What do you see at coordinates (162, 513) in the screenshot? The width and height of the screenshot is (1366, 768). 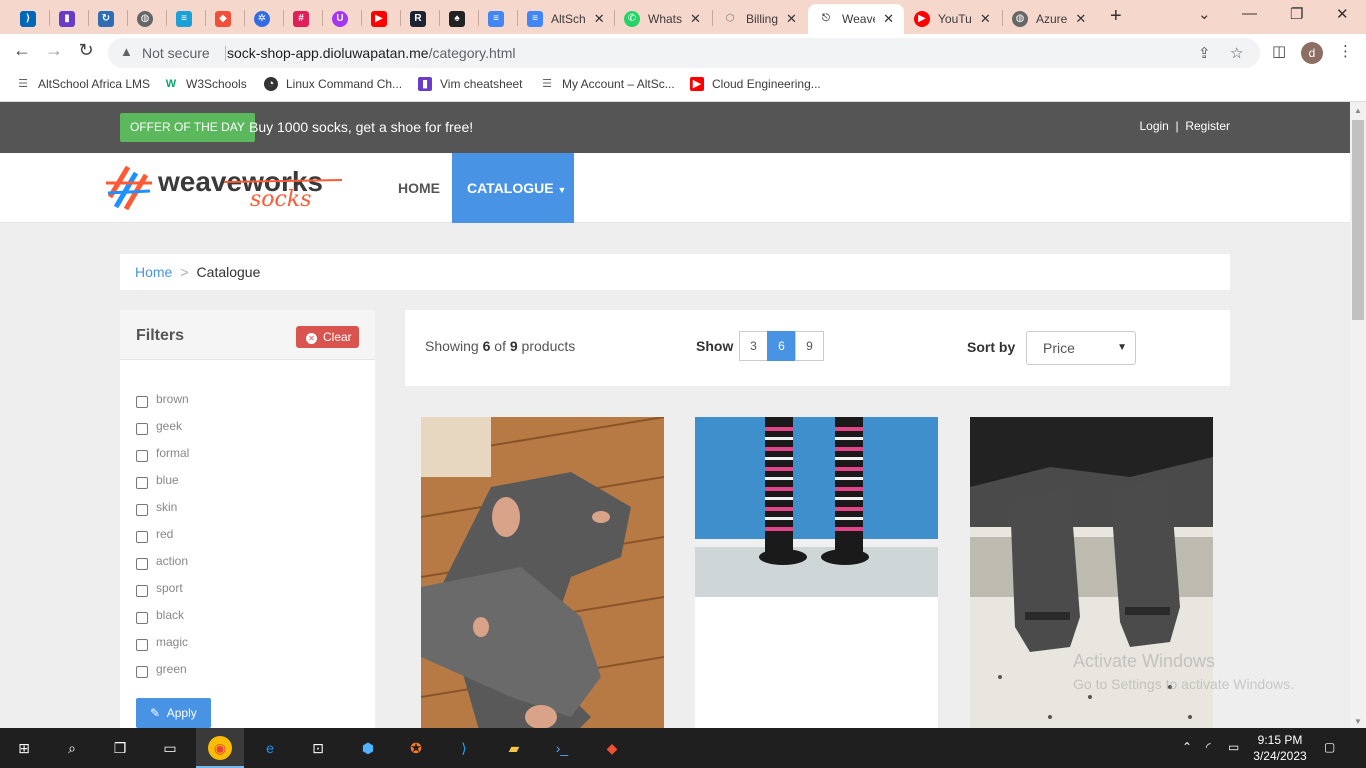 I see `filter-item-skin: skin` at bounding box center [162, 513].